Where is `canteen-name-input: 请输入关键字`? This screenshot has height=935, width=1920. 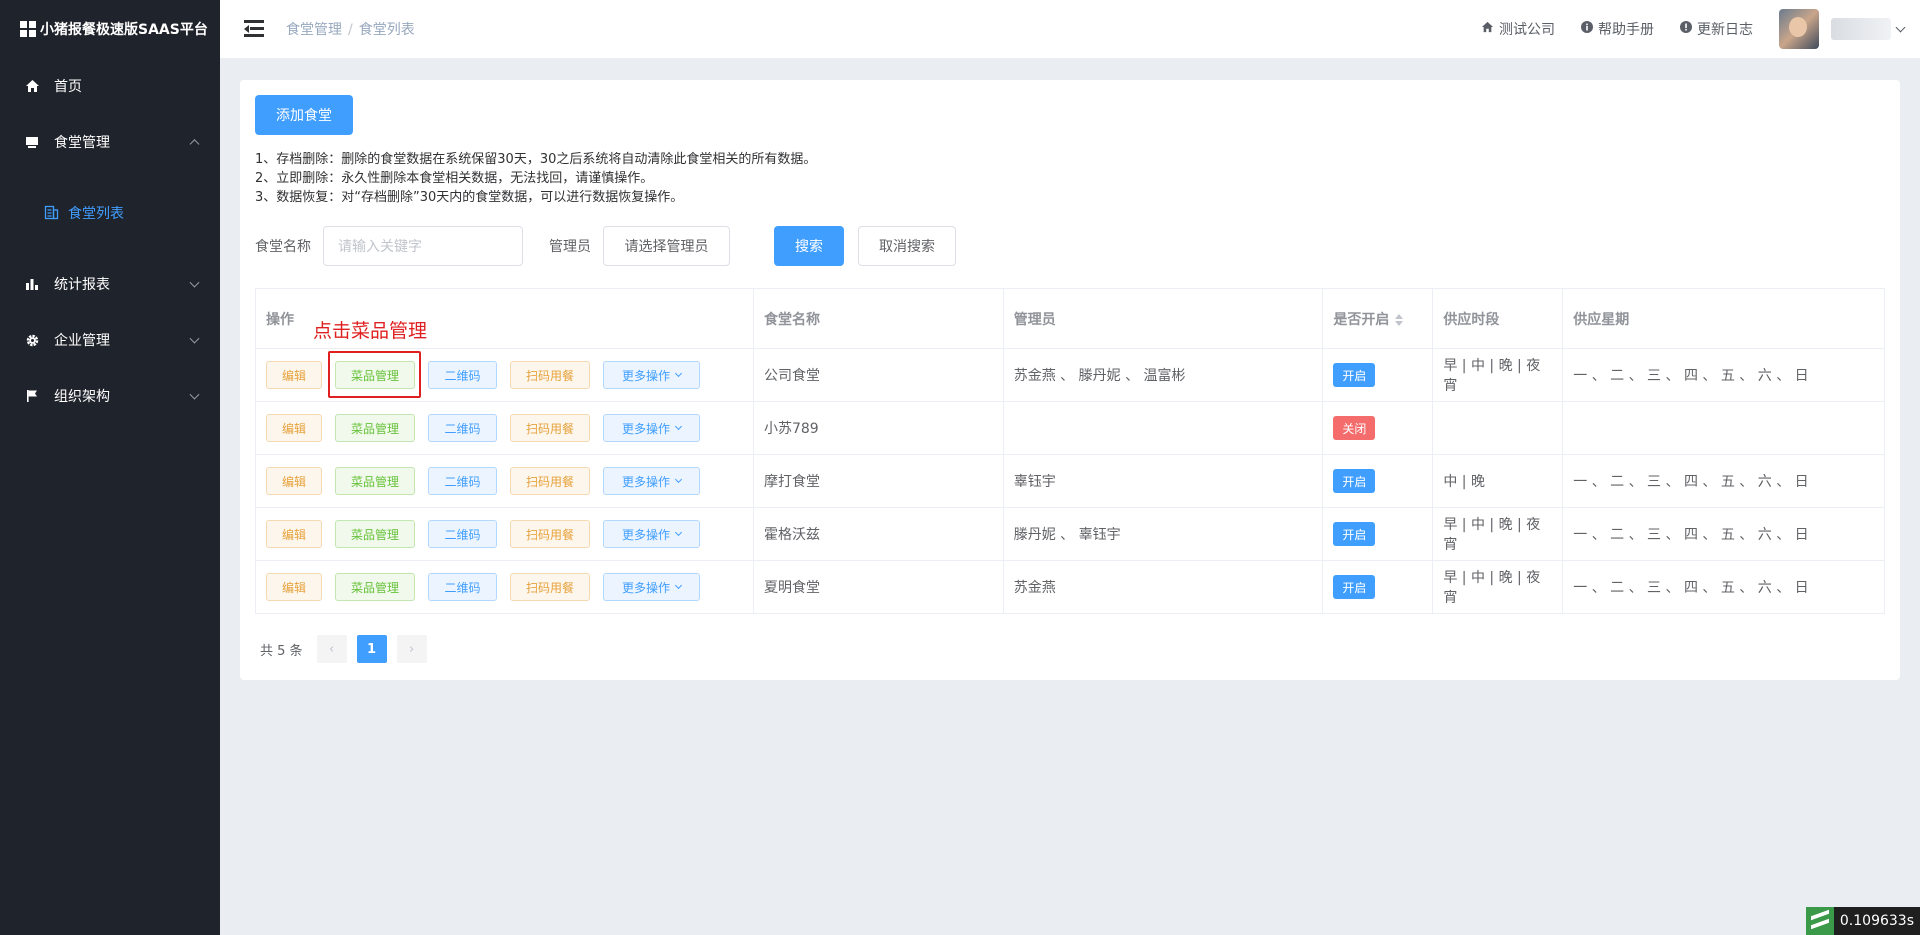 canteen-name-input: 请输入关键字 is located at coordinates (423, 246).